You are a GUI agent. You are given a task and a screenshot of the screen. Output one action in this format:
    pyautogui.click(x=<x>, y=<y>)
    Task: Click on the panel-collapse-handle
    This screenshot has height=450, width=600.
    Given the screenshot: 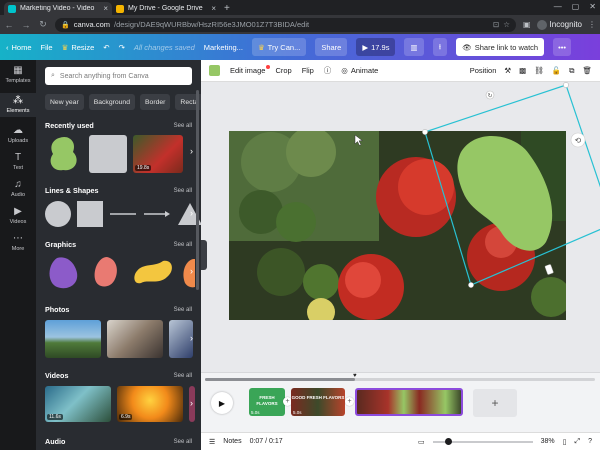 What is the action you would take?
    pyautogui.click(x=204, y=255)
    